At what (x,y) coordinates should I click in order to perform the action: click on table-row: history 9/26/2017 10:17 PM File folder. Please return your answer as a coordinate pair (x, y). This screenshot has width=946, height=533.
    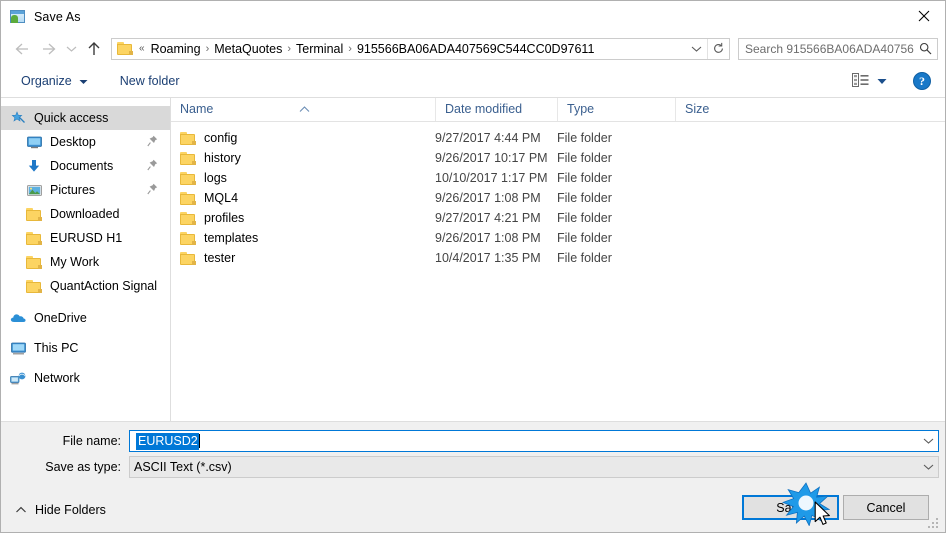
    Looking at the image, I should click on (558, 158).